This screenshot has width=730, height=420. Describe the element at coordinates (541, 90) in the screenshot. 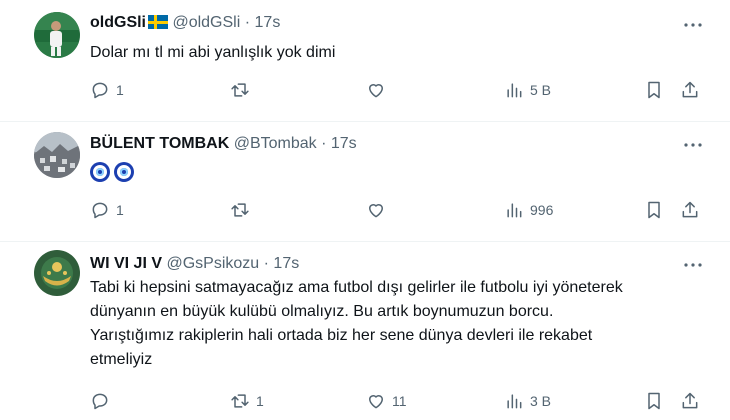

I see `views-count: 5 B` at that location.